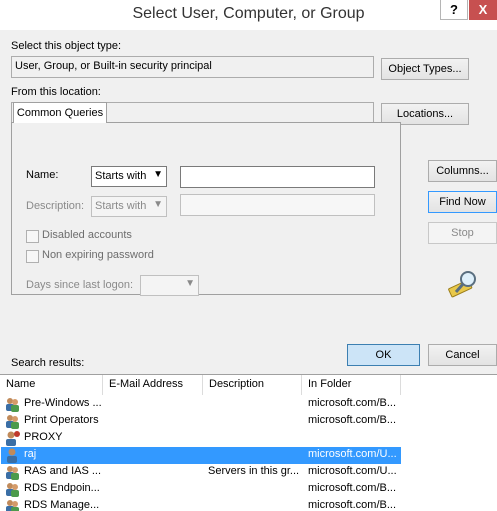 The width and height of the screenshot is (497, 511). I want to click on list-item: PROXY, so click(248, 438).